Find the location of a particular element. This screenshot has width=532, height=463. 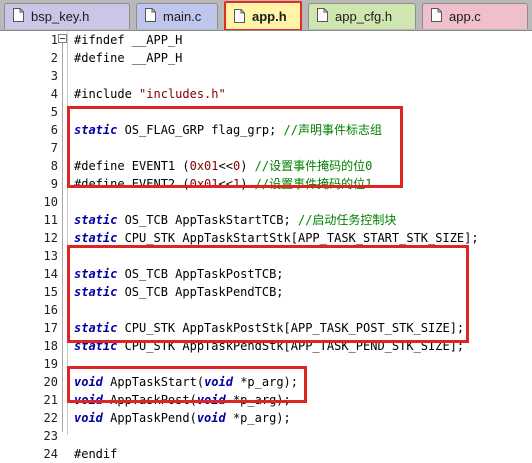

tab-app-h: app.h is located at coordinates (263, 15).